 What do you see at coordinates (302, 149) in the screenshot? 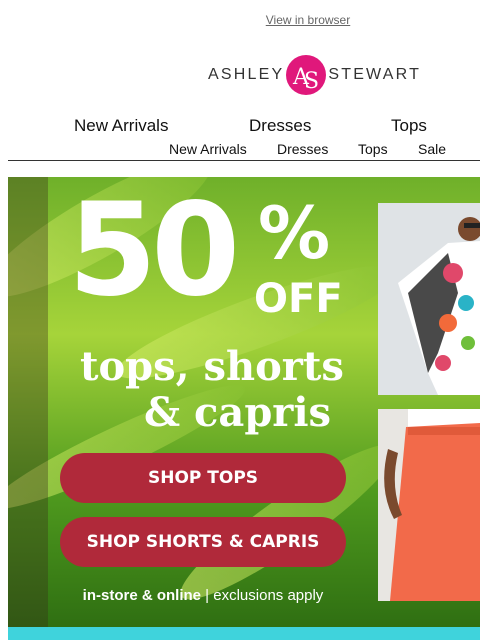
I see `subnav-dresses: Dresses` at bounding box center [302, 149].